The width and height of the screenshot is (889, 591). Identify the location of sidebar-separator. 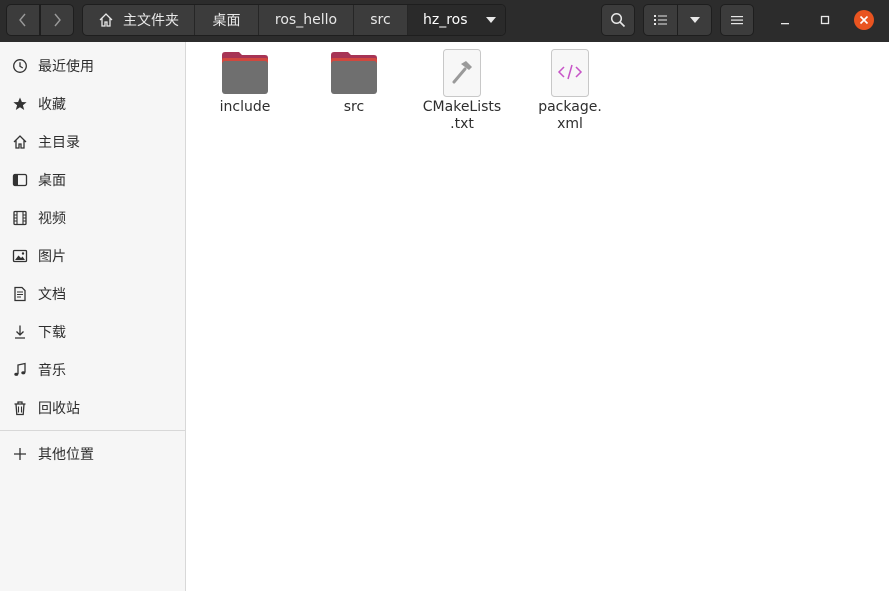
(92, 430).